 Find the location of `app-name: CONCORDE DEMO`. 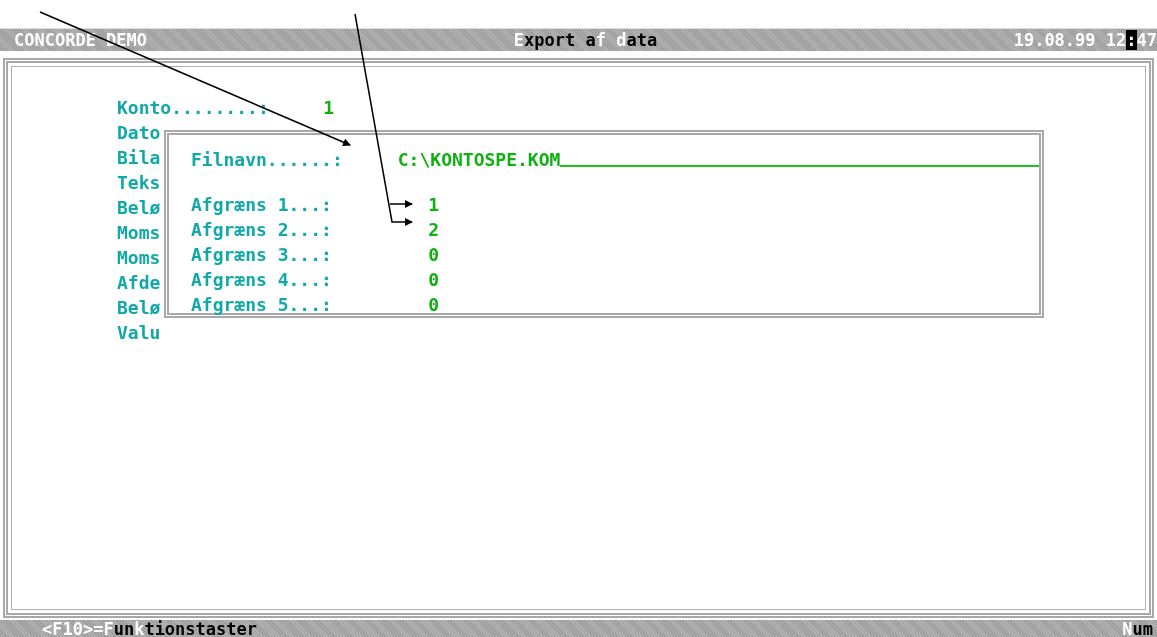

app-name: CONCORDE DEMO is located at coordinates (81, 40).